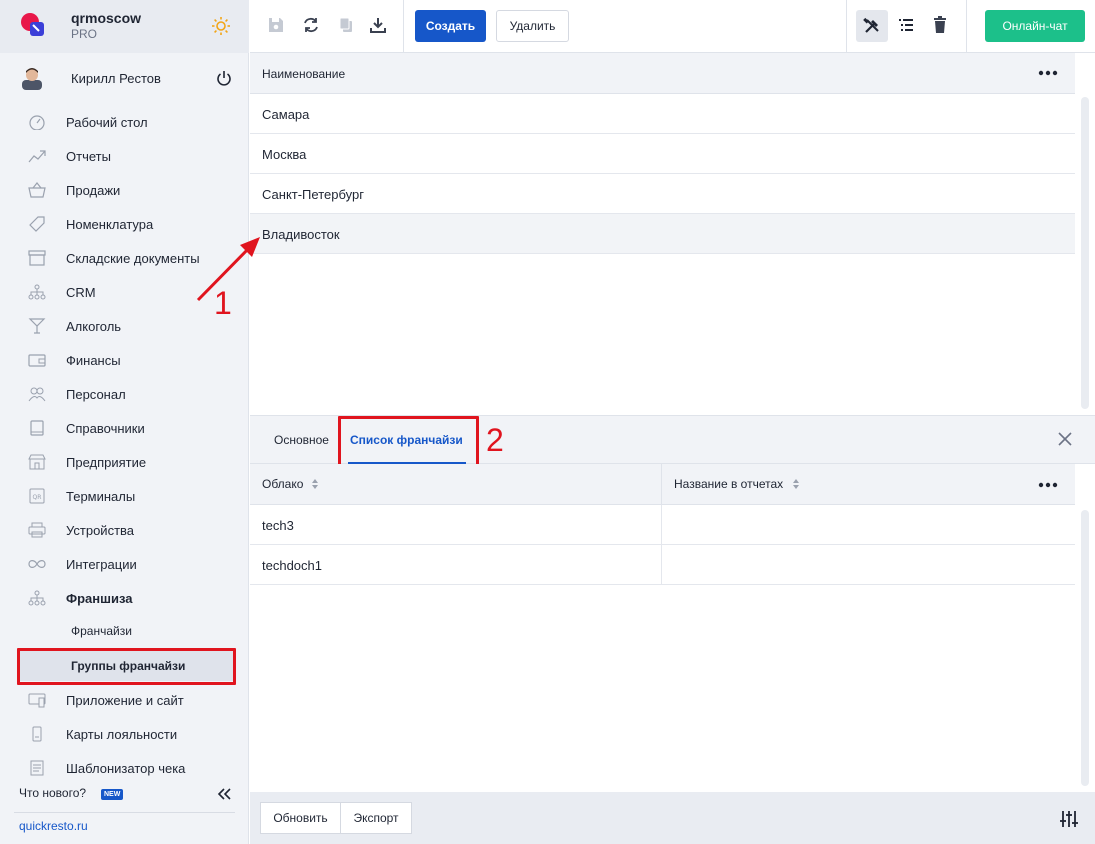 The width and height of the screenshot is (1095, 844). Describe the element at coordinates (1035, 26) in the screenshot. I see `online-chat-button: Онлайн-чат` at that location.